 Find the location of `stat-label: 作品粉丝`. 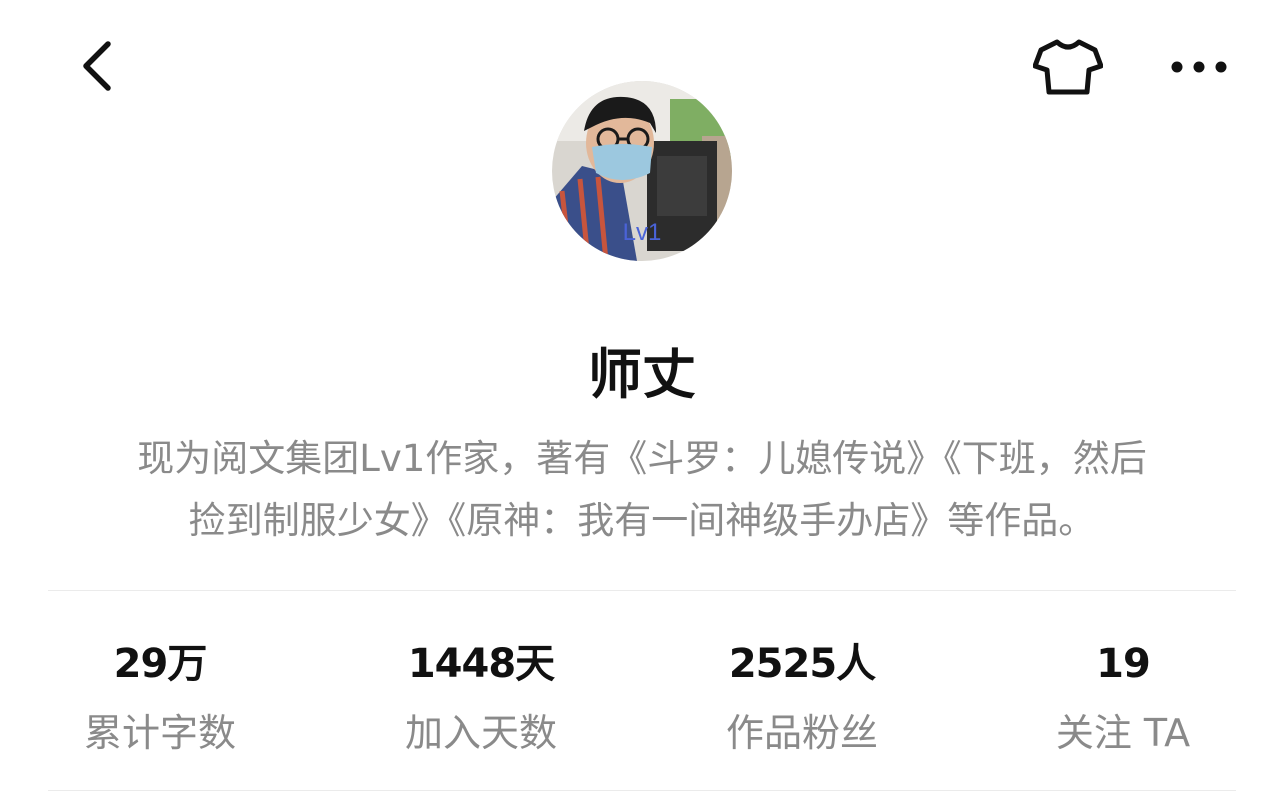

stat-label: 作品粉丝 is located at coordinates (801, 733).